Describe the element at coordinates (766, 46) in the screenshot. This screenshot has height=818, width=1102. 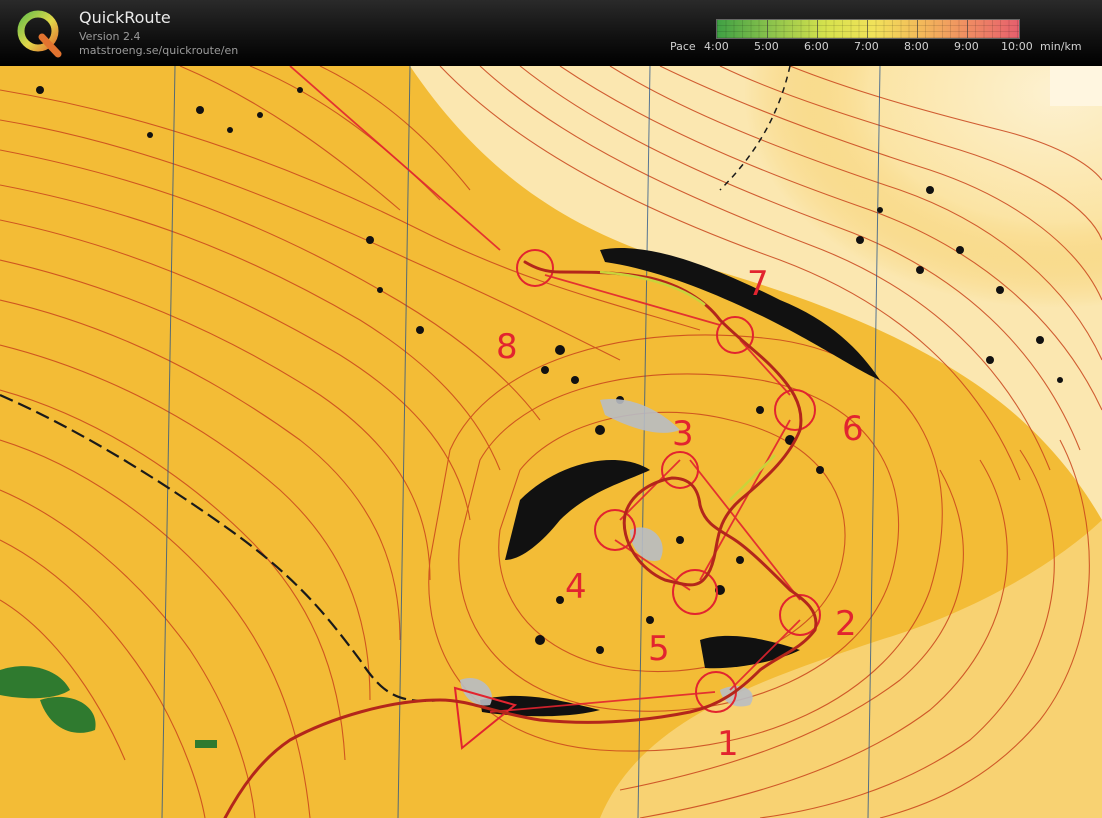
I see `pace-tick-label: 5:00` at that location.